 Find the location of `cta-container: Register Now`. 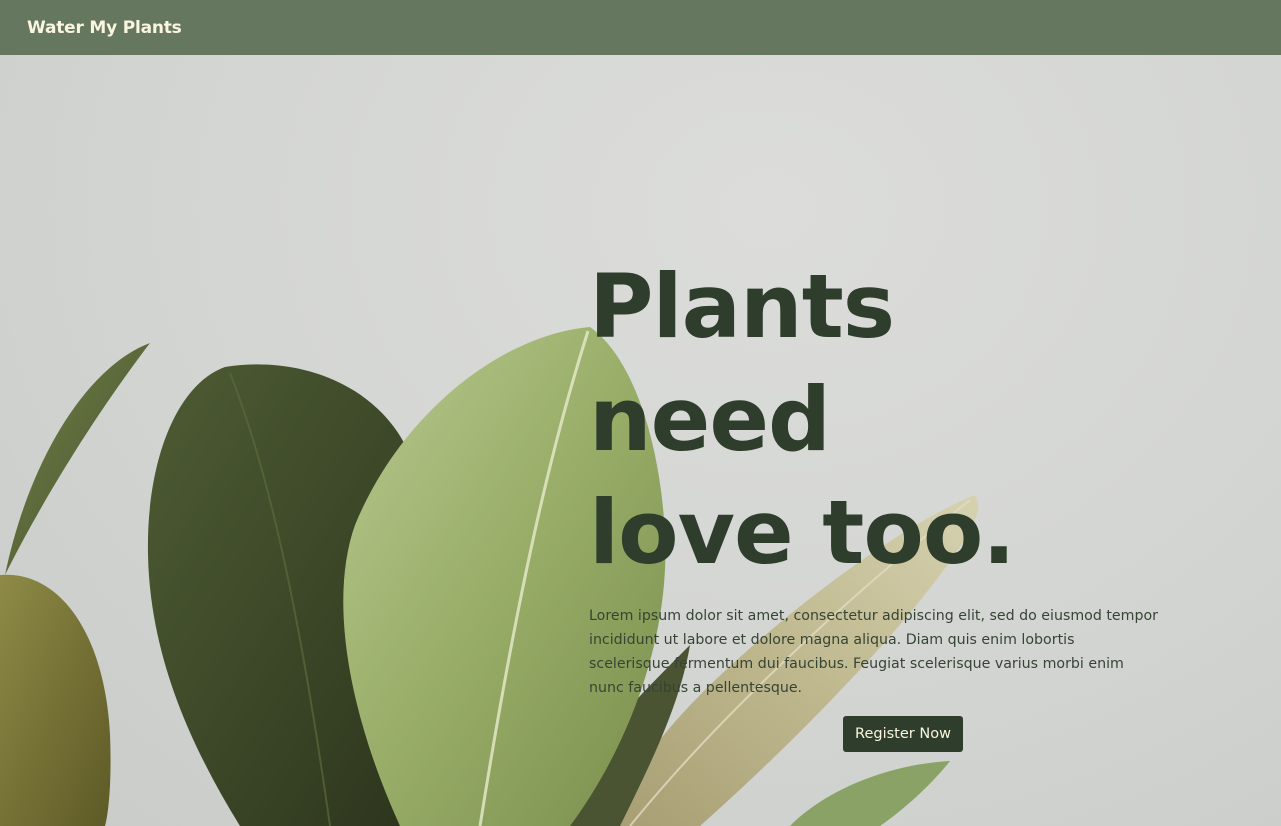

cta-container: Register Now is located at coordinates (903, 734).